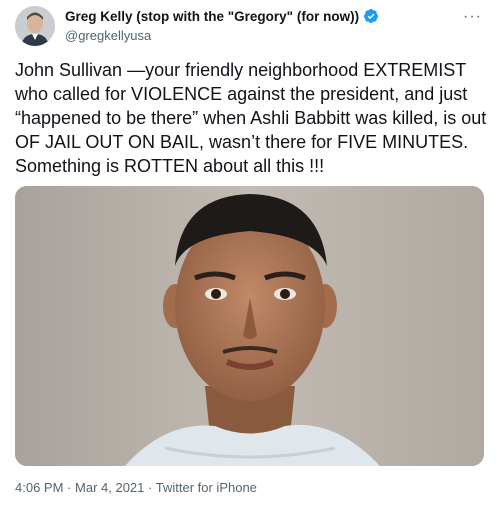 This screenshot has height=506, width=500. I want to click on tweet-time: 4:06 PM, so click(39, 487).